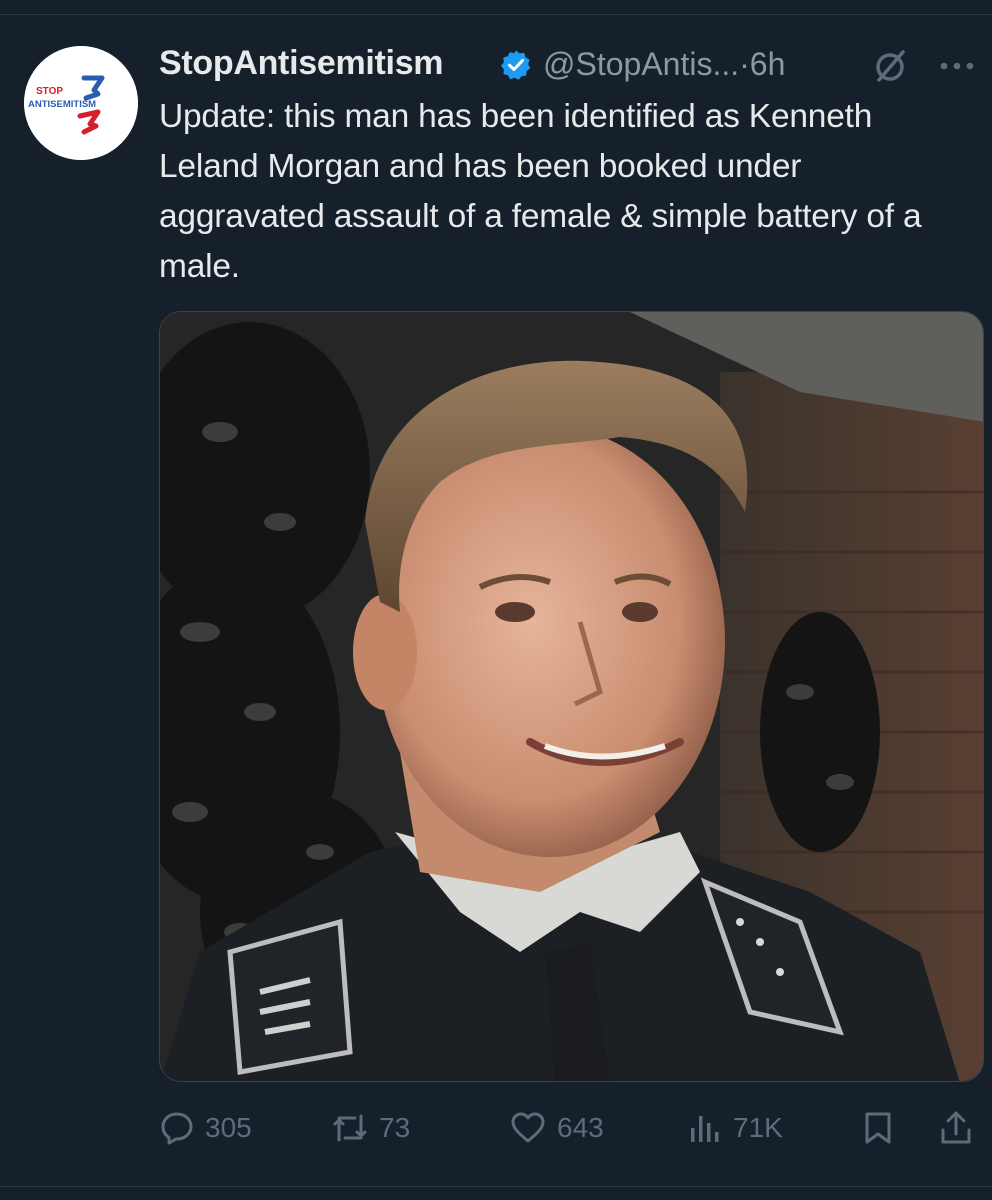 The image size is (992, 1200). I want to click on like-button: 643, so click(556, 1128).